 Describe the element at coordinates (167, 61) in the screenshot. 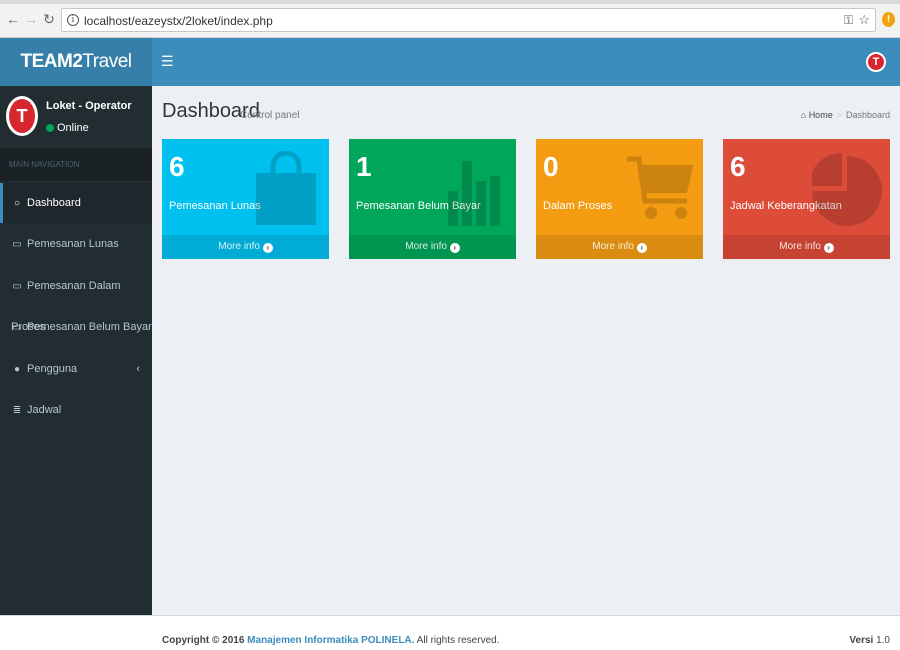

I see `menu-toggle-icon: ☰` at that location.